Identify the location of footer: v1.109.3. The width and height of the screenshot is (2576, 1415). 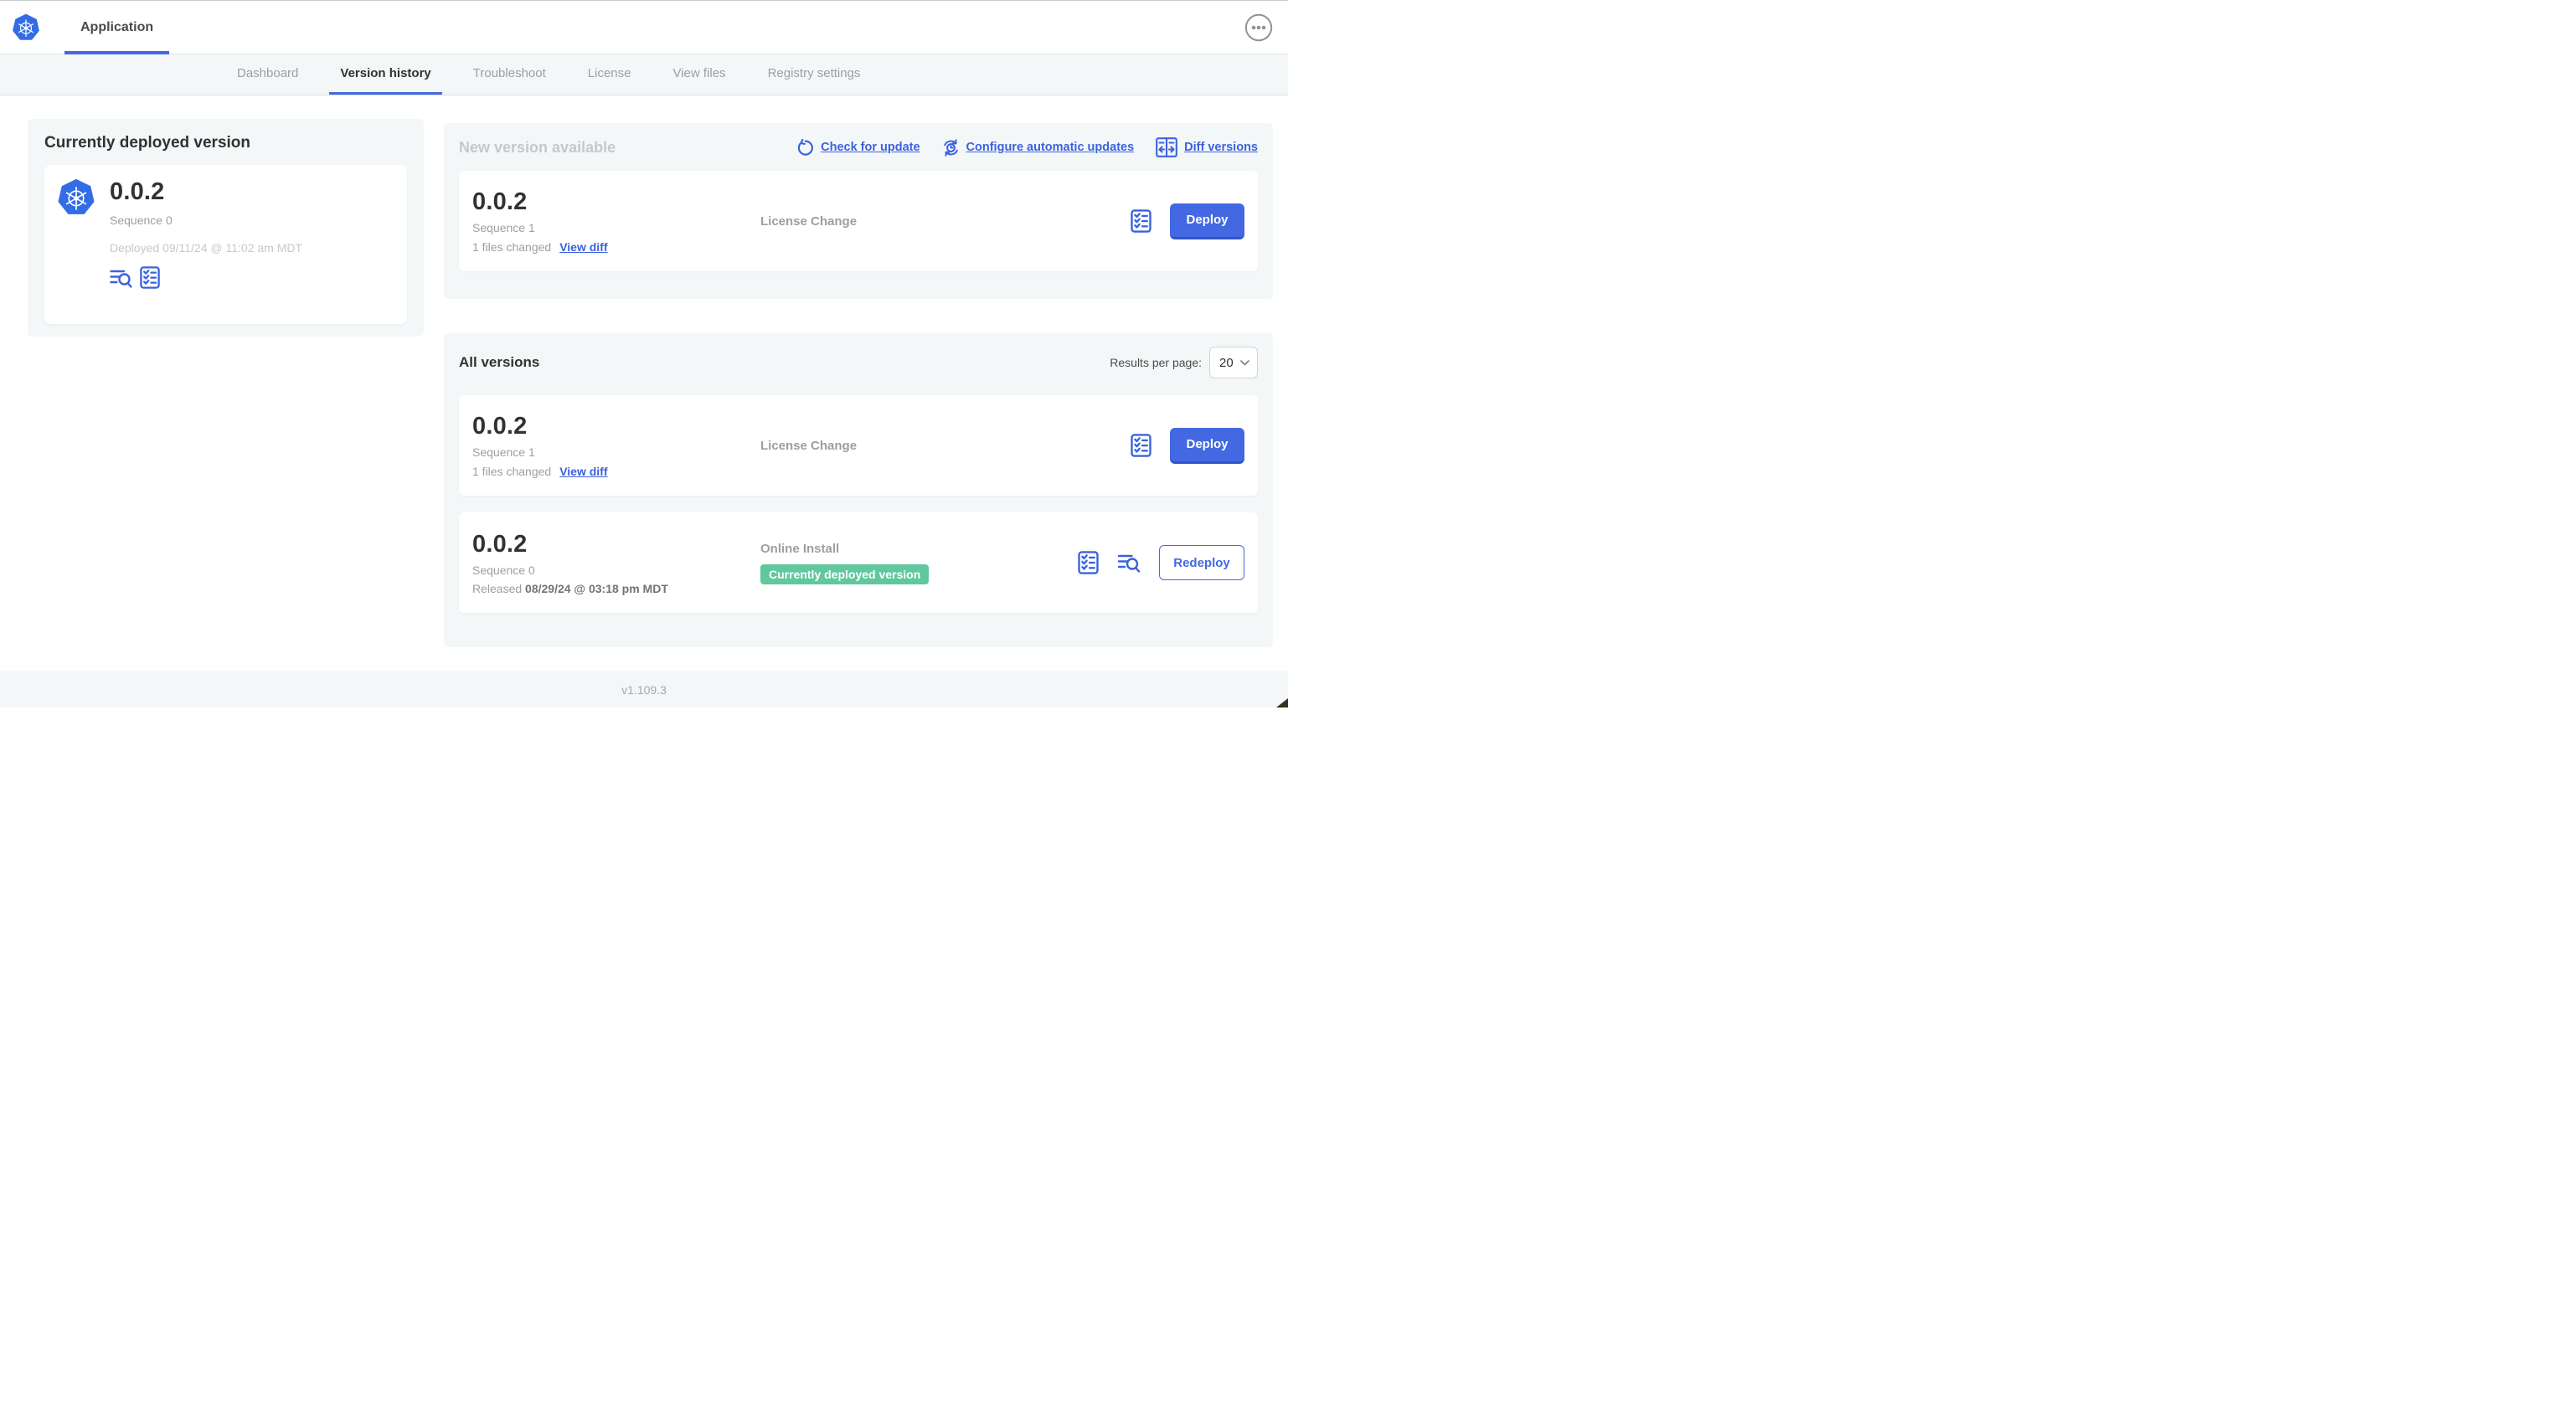
(644, 689).